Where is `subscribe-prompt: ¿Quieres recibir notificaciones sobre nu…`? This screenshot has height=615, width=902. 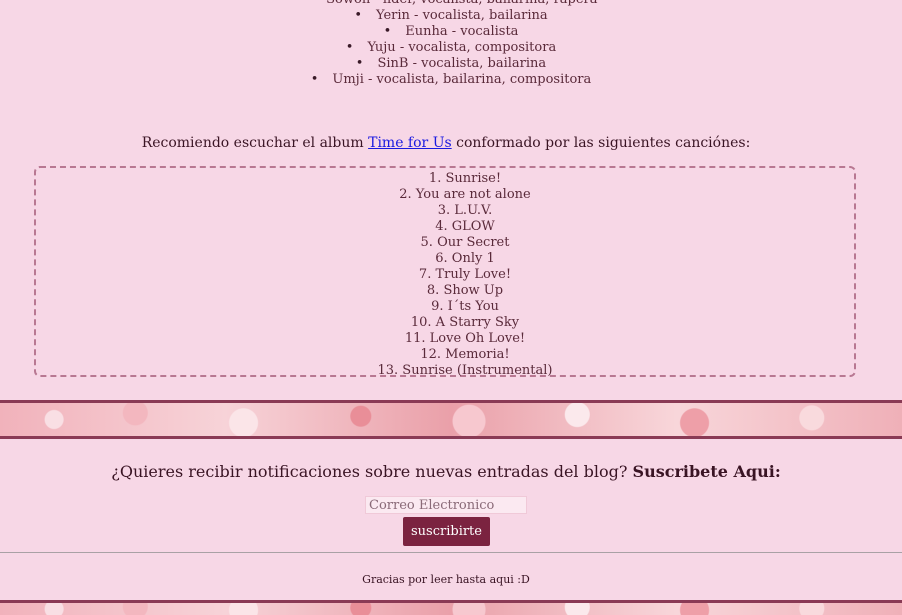 subscribe-prompt: ¿Quieres recibir notificaciones sobre nu… is located at coordinates (446, 471).